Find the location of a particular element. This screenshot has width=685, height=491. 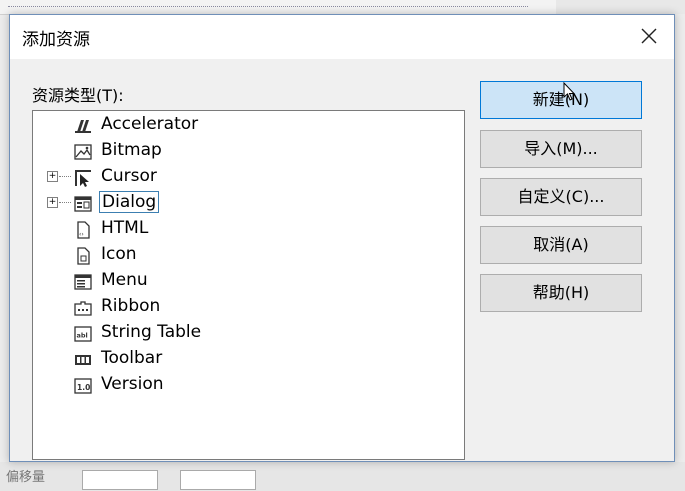

background-dotted-line is located at coordinates (268, 6).